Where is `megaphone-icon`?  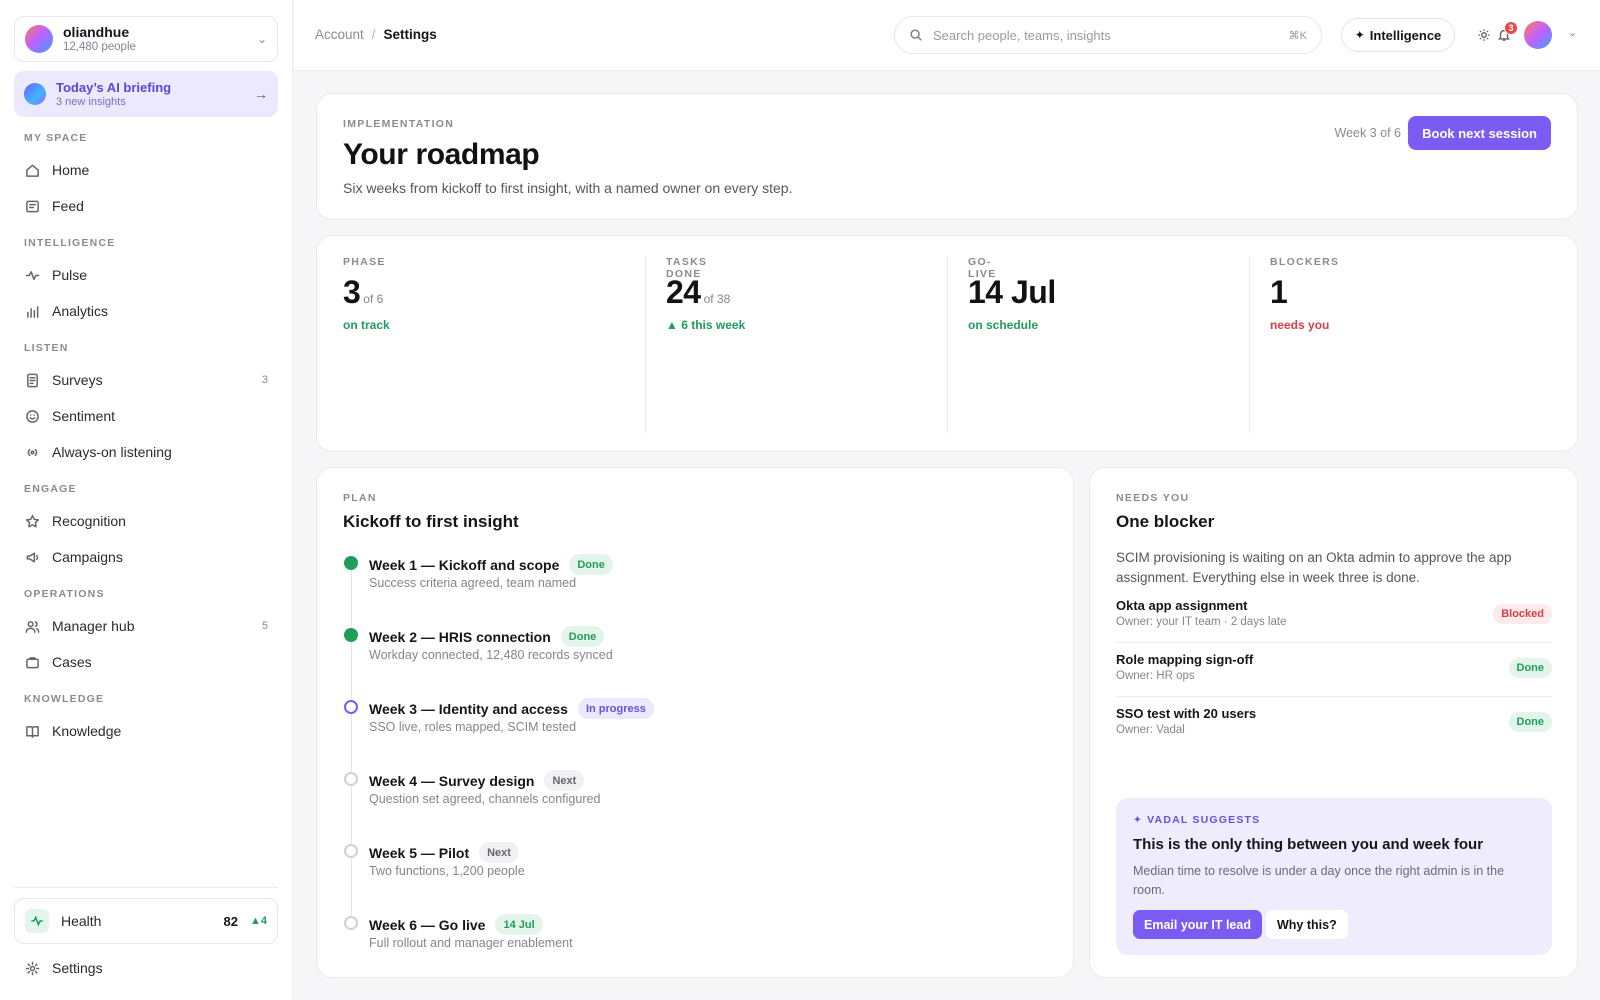
megaphone-icon is located at coordinates (32, 557).